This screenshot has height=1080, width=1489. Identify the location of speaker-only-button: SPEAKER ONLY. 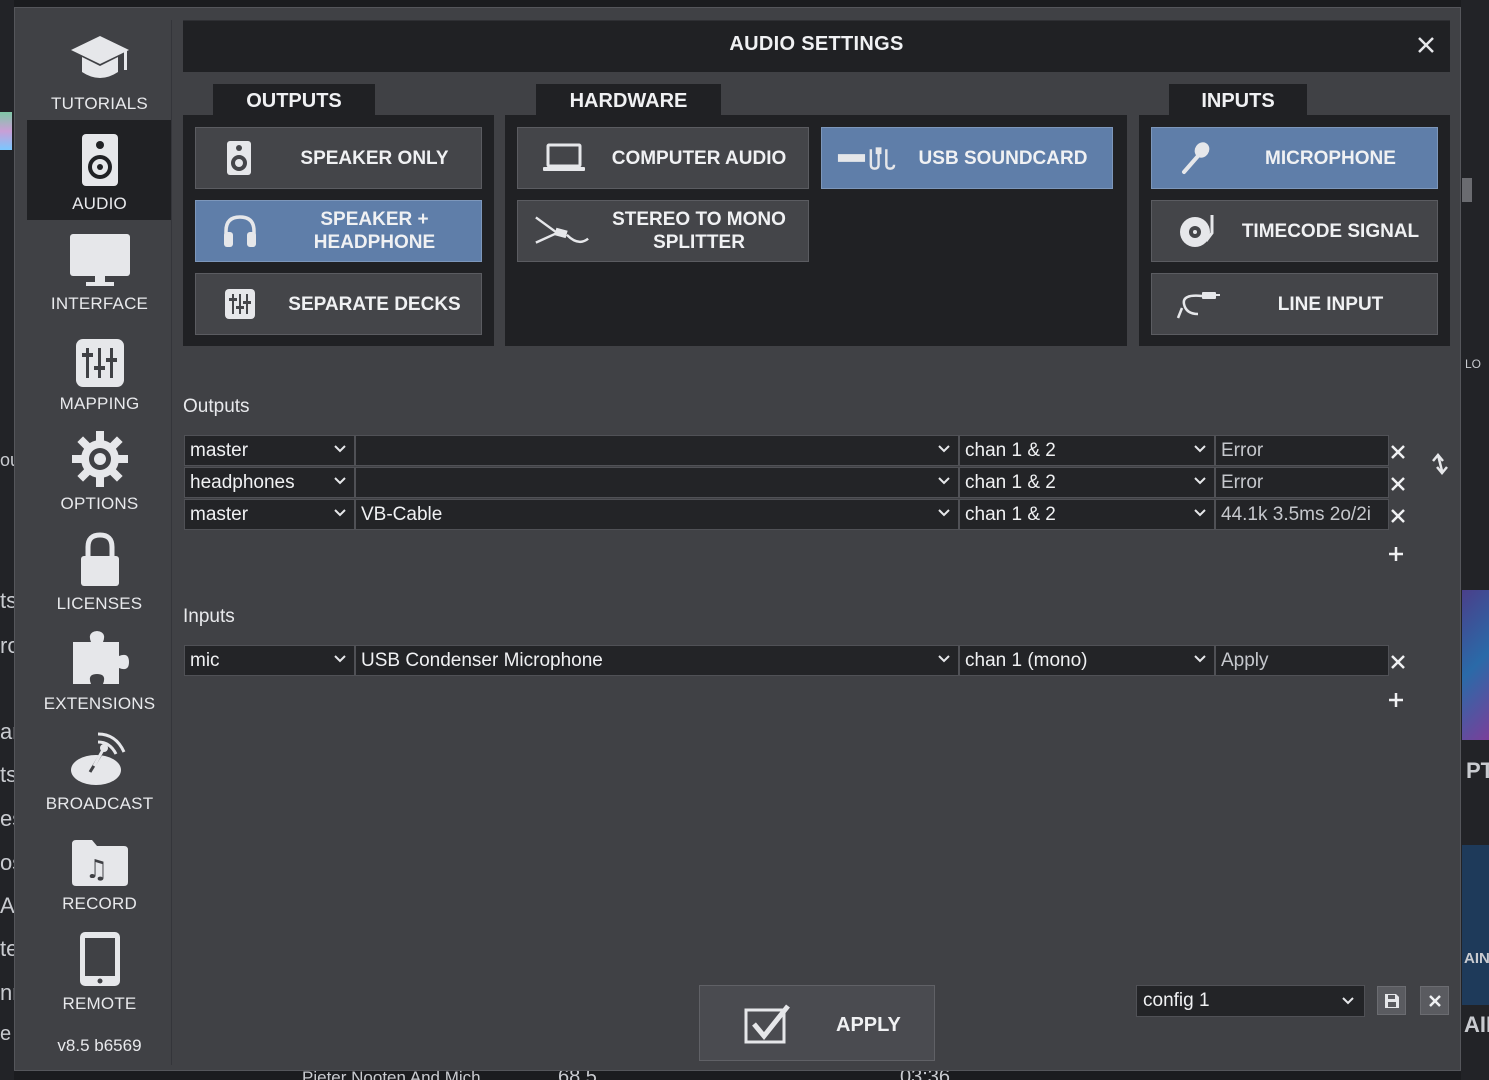
(338, 158).